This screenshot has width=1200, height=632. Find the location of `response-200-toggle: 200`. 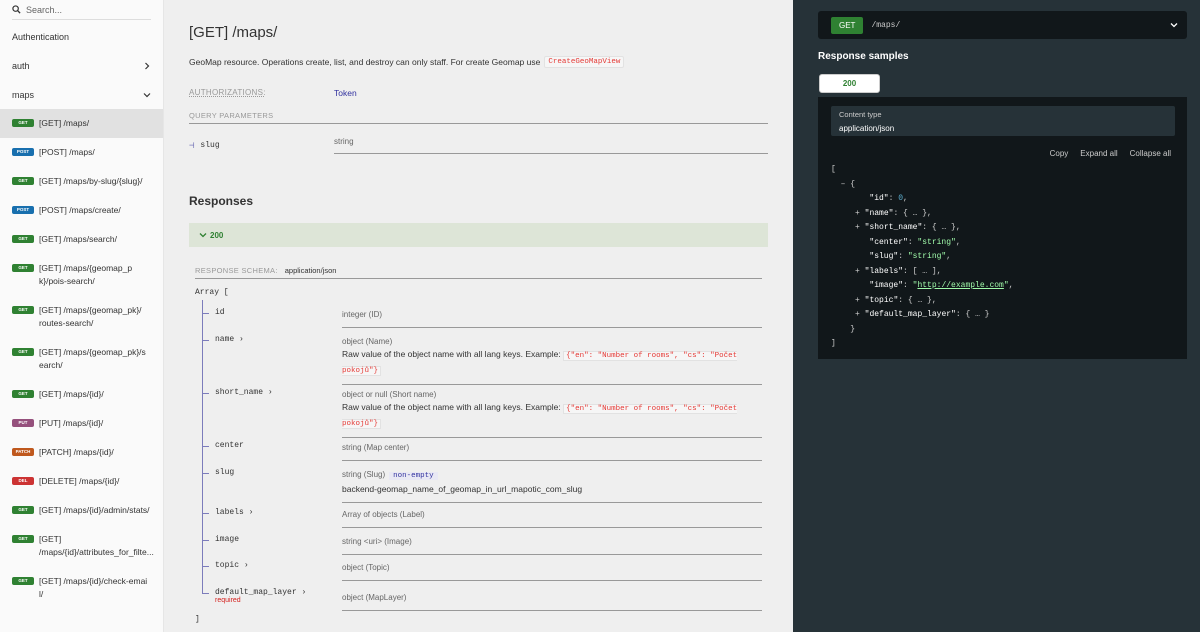

response-200-toggle: 200 is located at coordinates (478, 235).